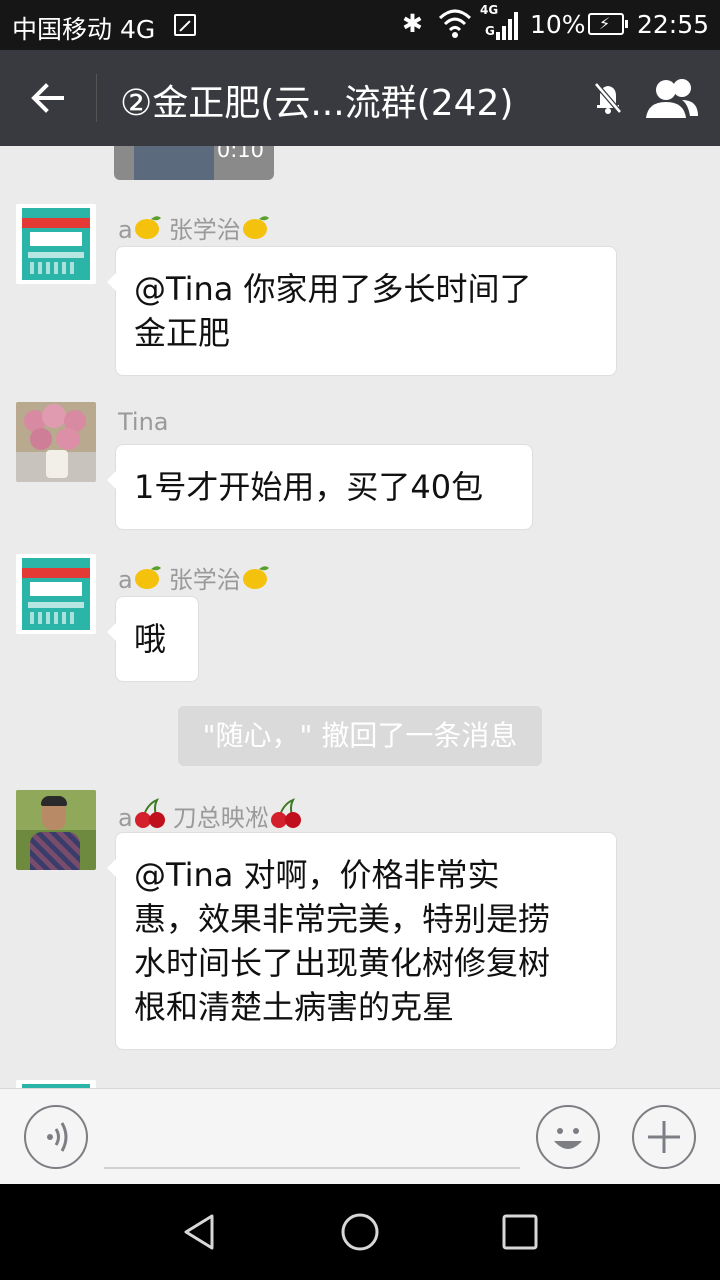  What do you see at coordinates (568, 1137) in the screenshot?
I see `emoji-icon` at bounding box center [568, 1137].